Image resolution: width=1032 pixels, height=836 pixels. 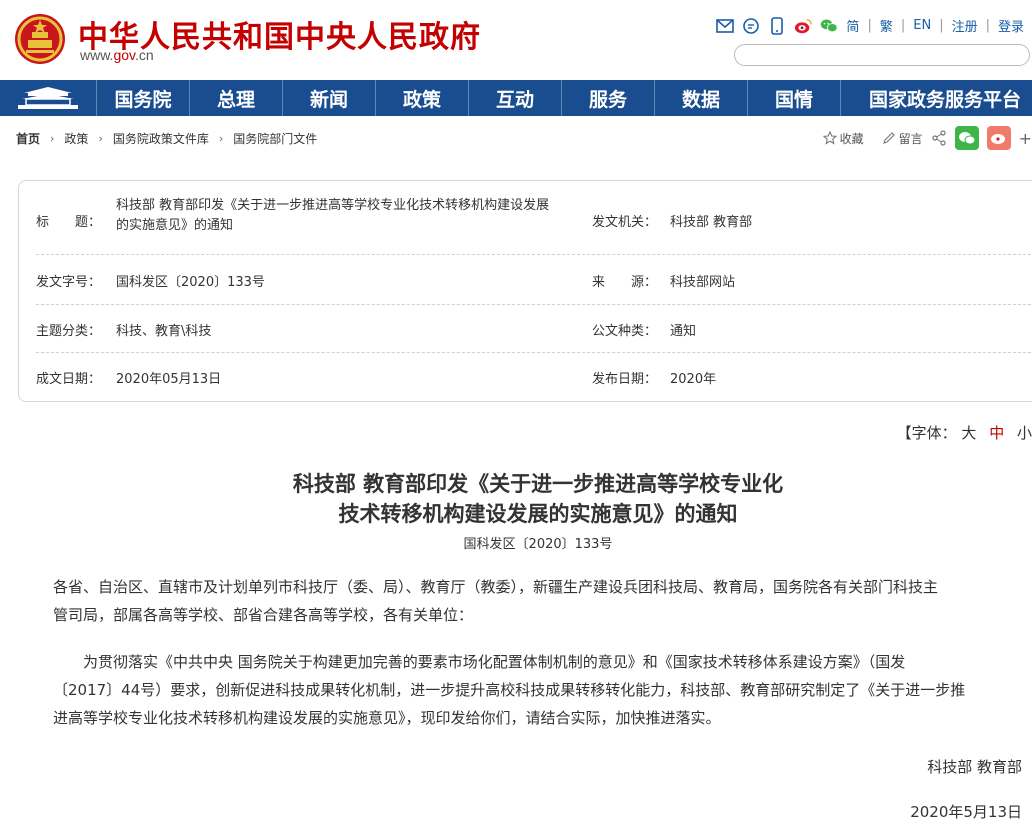 I want to click on title-value-line2: 的实施意见》的通知, so click(x=175, y=225).